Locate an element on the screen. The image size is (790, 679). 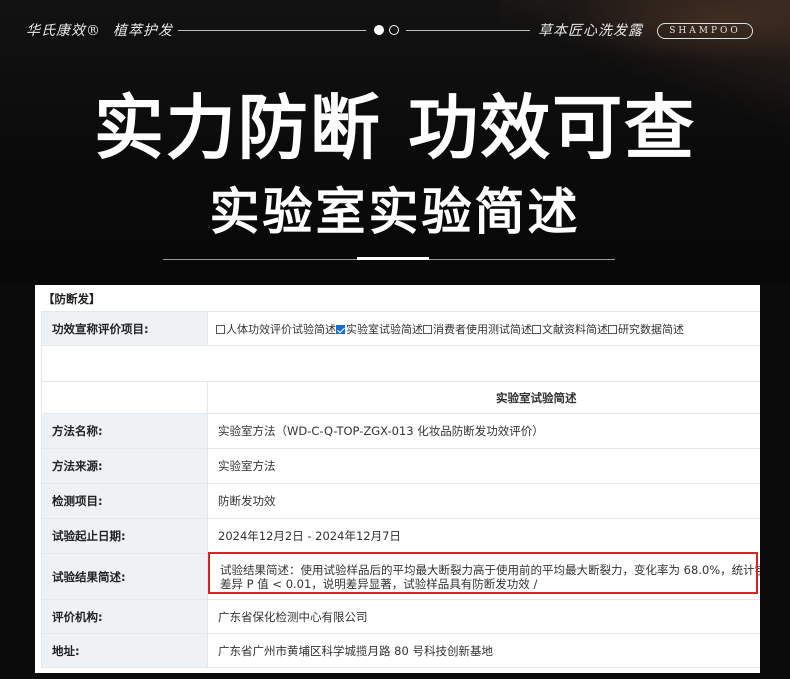
spacer-cell is located at coordinates (400, 363).